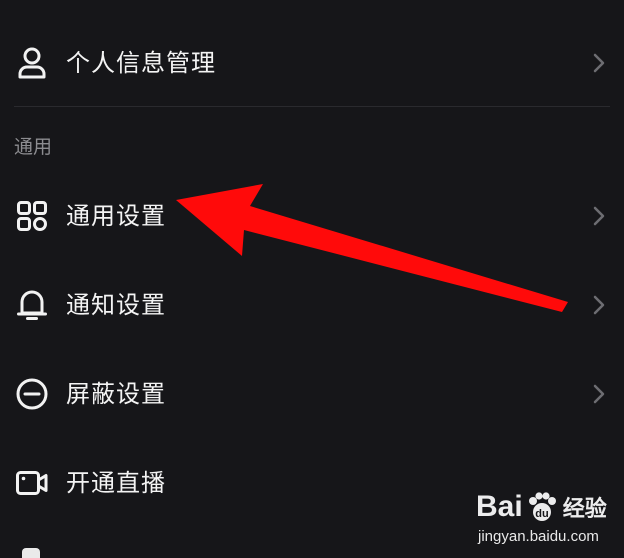 This screenshot has height=558, width=624. I want to click on profile-management-row: 个人信息管理, so click(312, 63).